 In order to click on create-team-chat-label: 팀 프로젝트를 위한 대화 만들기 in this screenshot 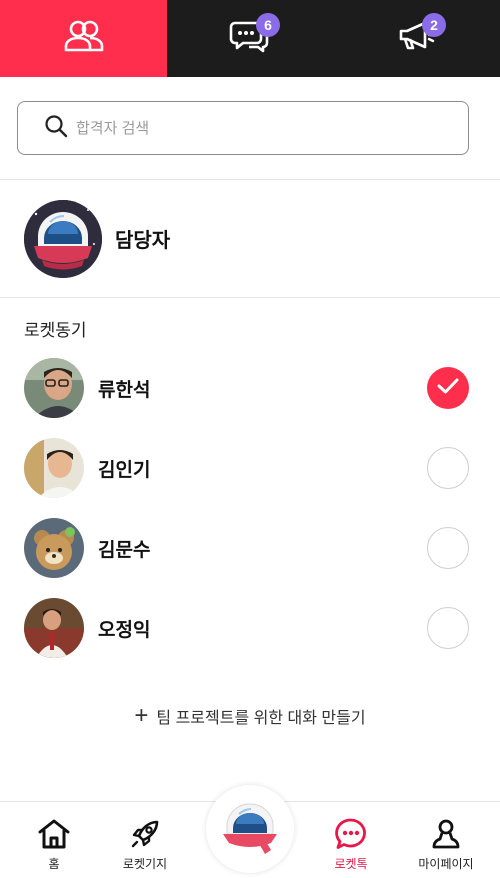, I will do `click(261, 718)`.